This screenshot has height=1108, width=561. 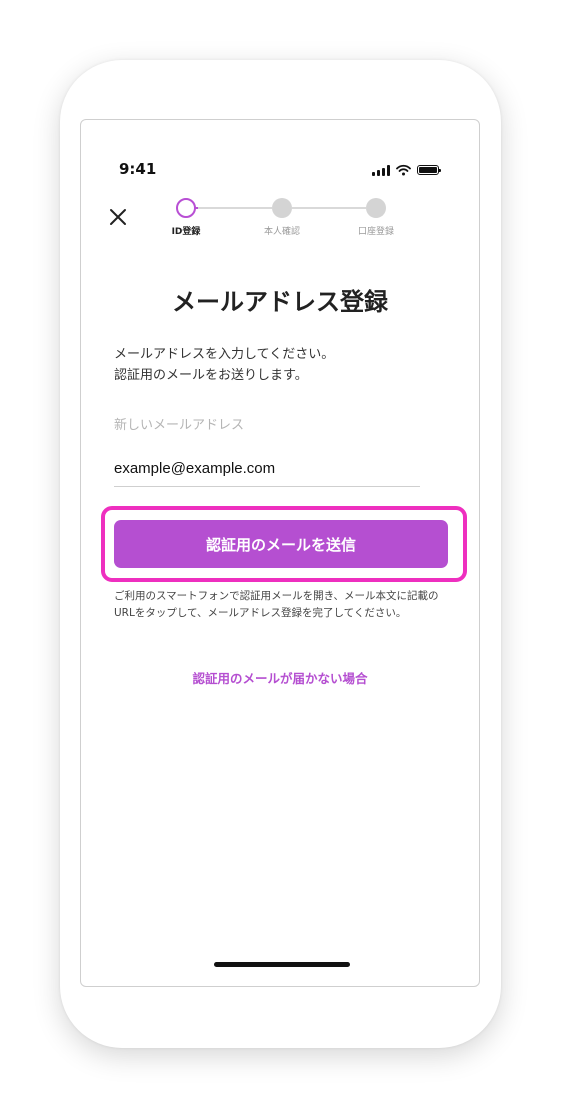 I want to click on close-icon, so click(x=118, y=217).